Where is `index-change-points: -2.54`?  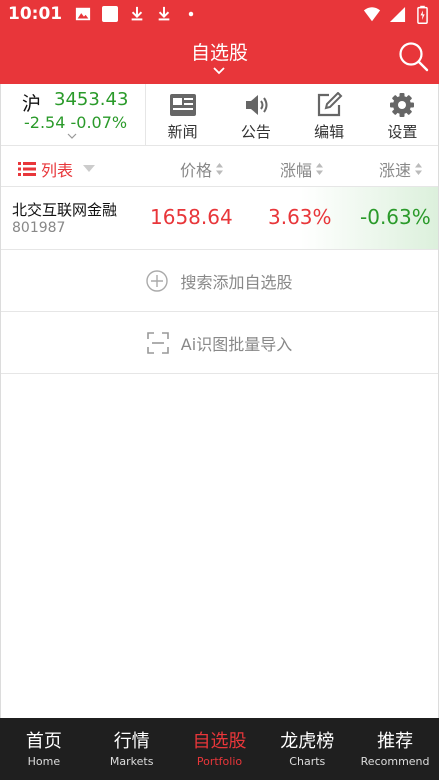
index-change-points: -2.54 is located at coordinates (45, 122).